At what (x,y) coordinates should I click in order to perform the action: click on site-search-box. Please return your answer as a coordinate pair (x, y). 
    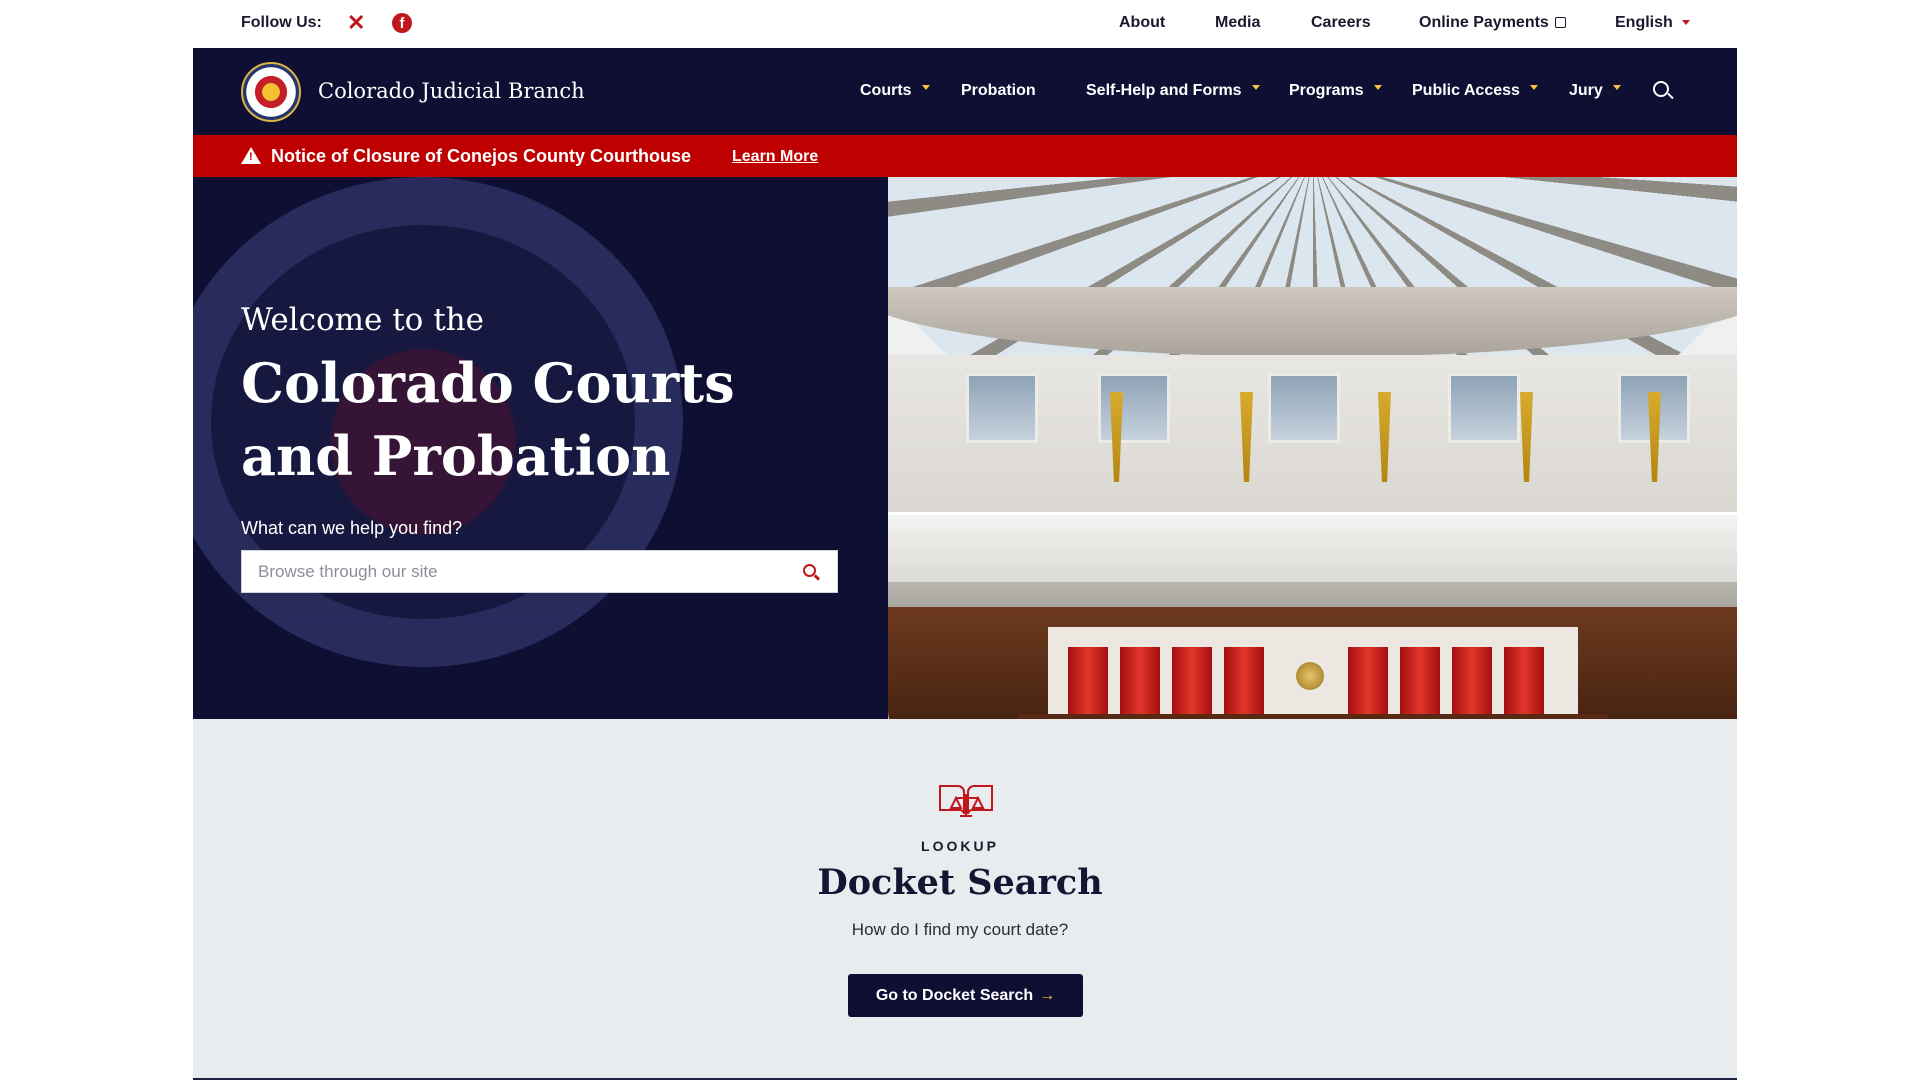
    Looking at the image, I should click on (539, 571).